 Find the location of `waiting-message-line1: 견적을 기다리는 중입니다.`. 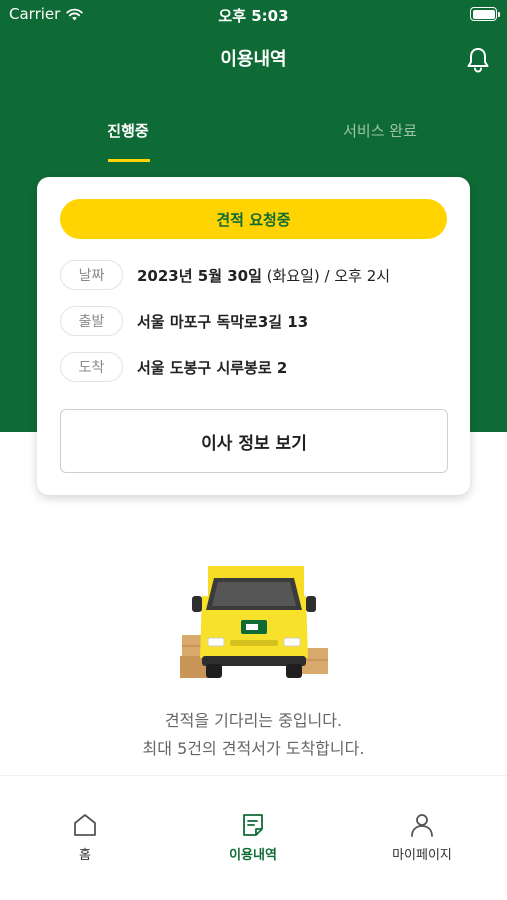

waiting-message-line1: 견적을 기다리는 중입니다. is located at coordinates (253, 720).